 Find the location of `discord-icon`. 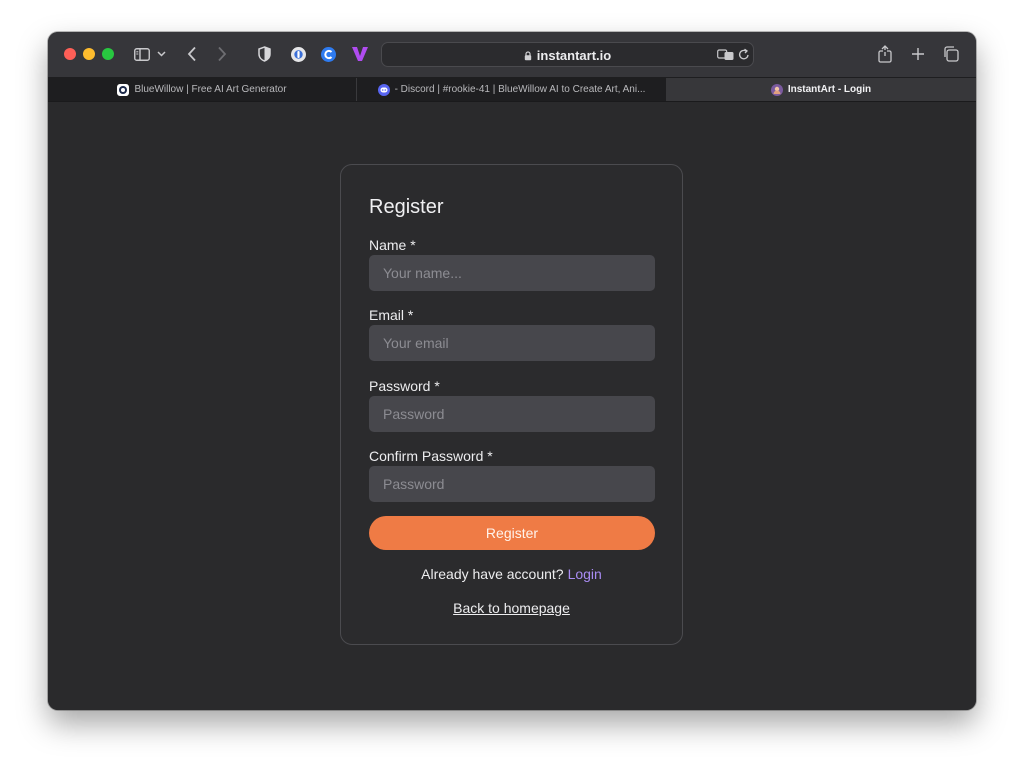

discord-icon is located at coordinates (383, 89).